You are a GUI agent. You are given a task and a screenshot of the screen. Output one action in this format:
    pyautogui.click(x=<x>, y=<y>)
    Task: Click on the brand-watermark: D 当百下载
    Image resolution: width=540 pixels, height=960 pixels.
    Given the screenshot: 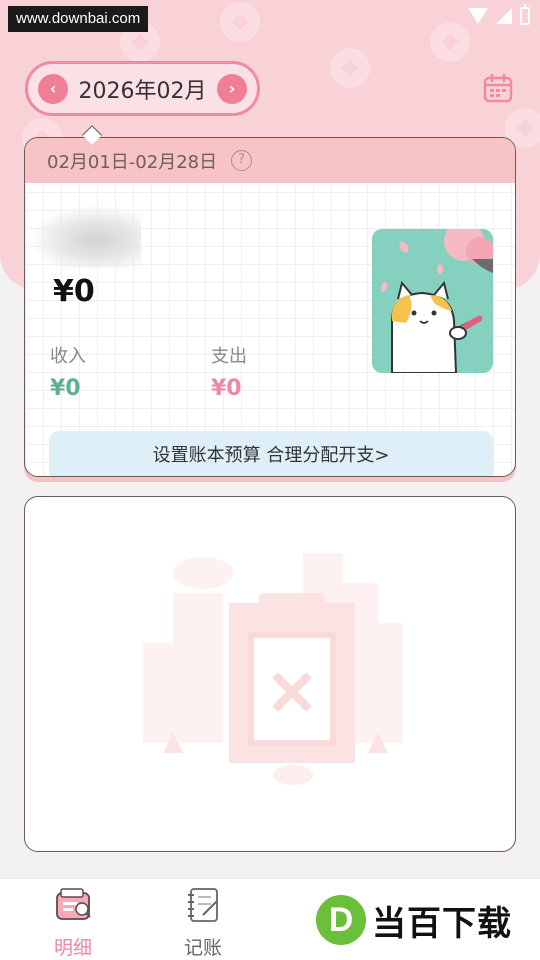 What is the action you would take?
    pyautogui.click(x=414, y=920)
    